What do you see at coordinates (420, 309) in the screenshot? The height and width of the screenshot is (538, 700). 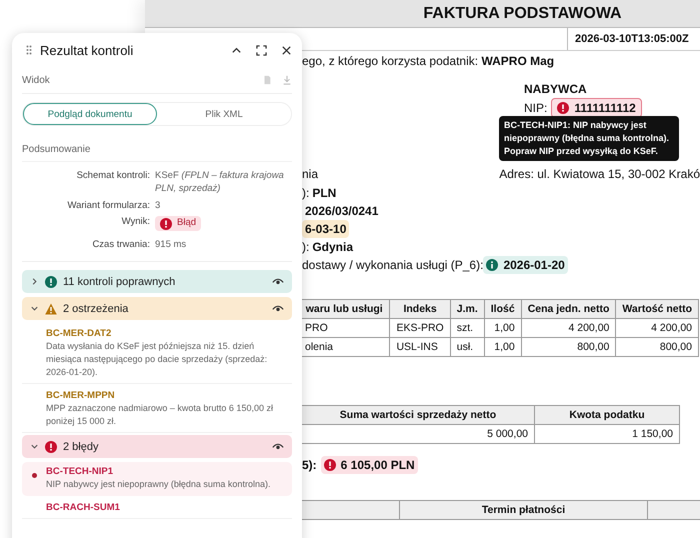 I see `column-header: Indeks` at bounding box center [420, 309].